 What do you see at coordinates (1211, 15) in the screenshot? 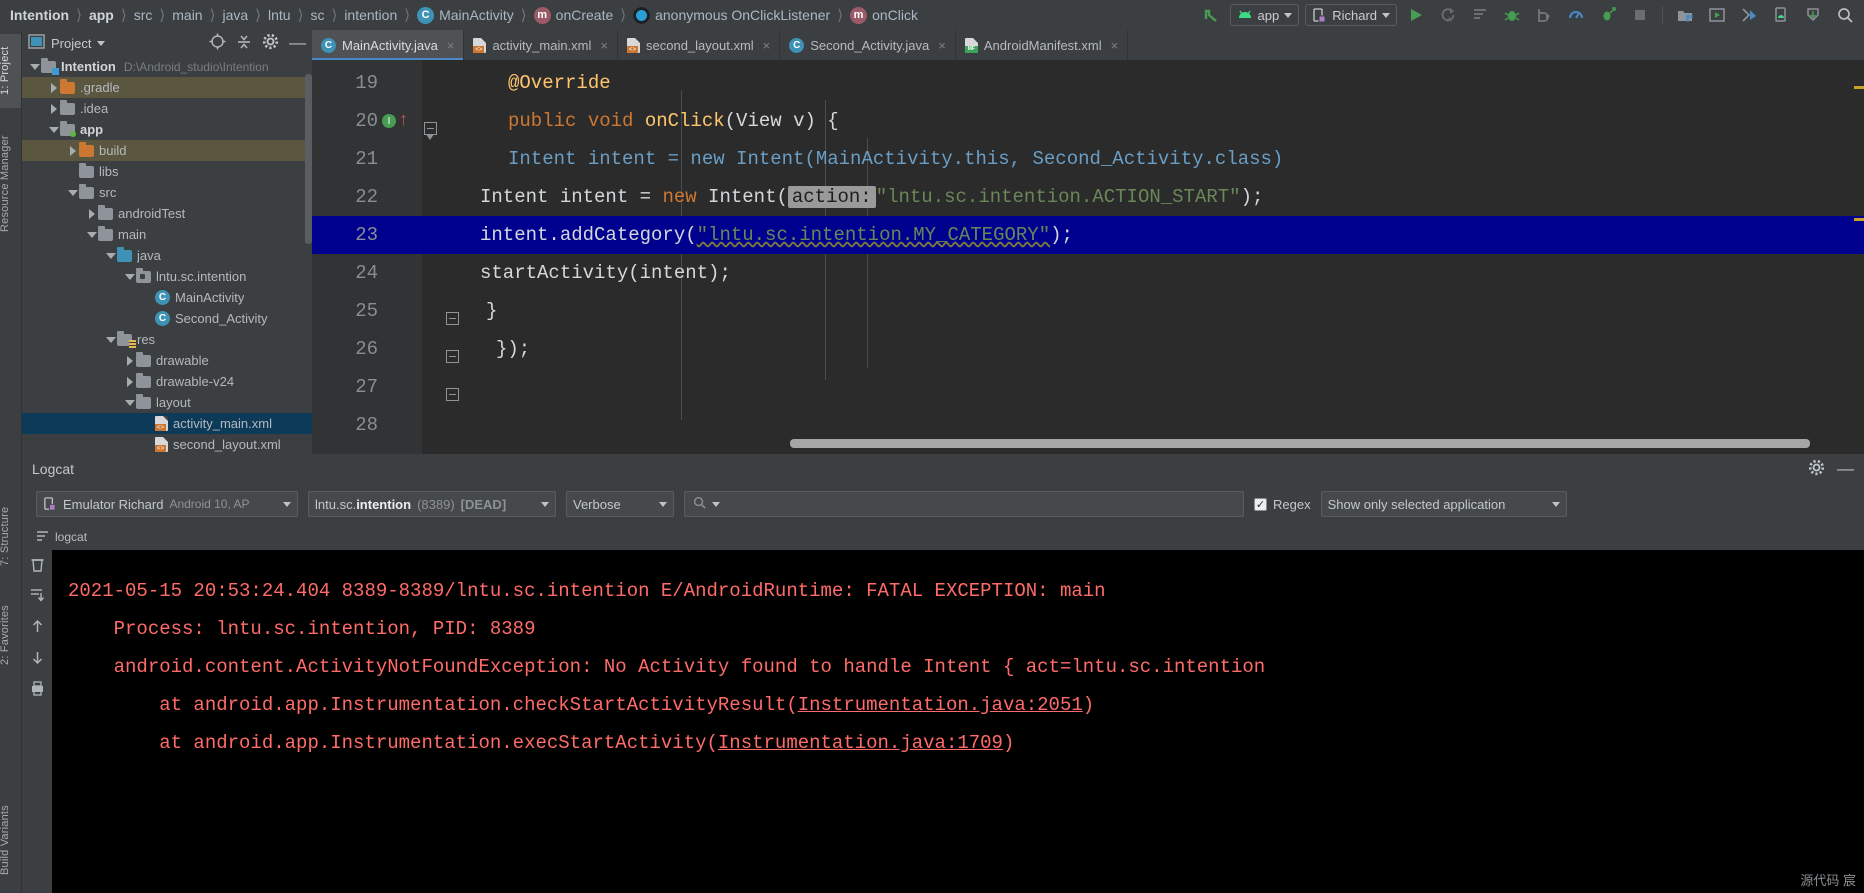
I see `back-arrow-icon` at bounding box center [1211, 15].